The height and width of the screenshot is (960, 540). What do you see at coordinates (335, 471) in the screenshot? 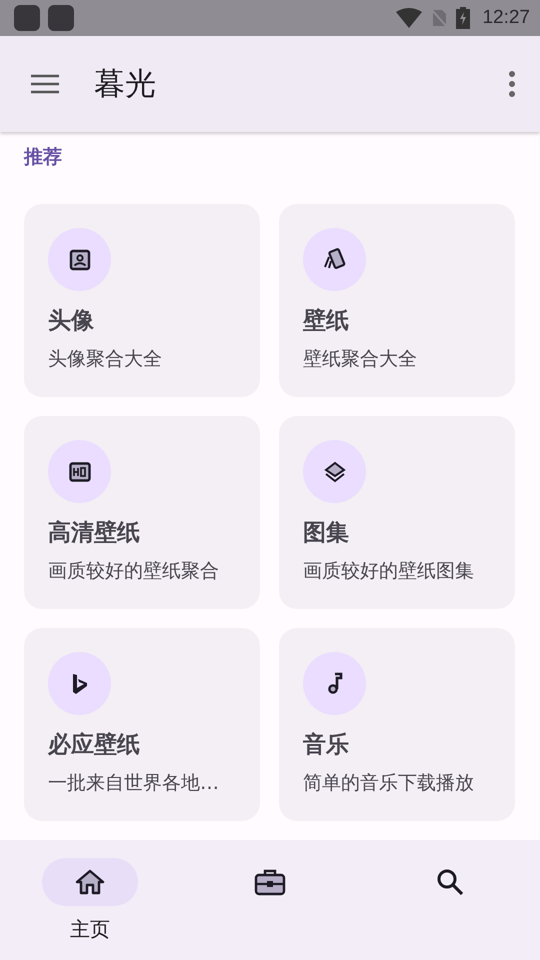
I see `layers-icon` at bounding box center [335, 471].